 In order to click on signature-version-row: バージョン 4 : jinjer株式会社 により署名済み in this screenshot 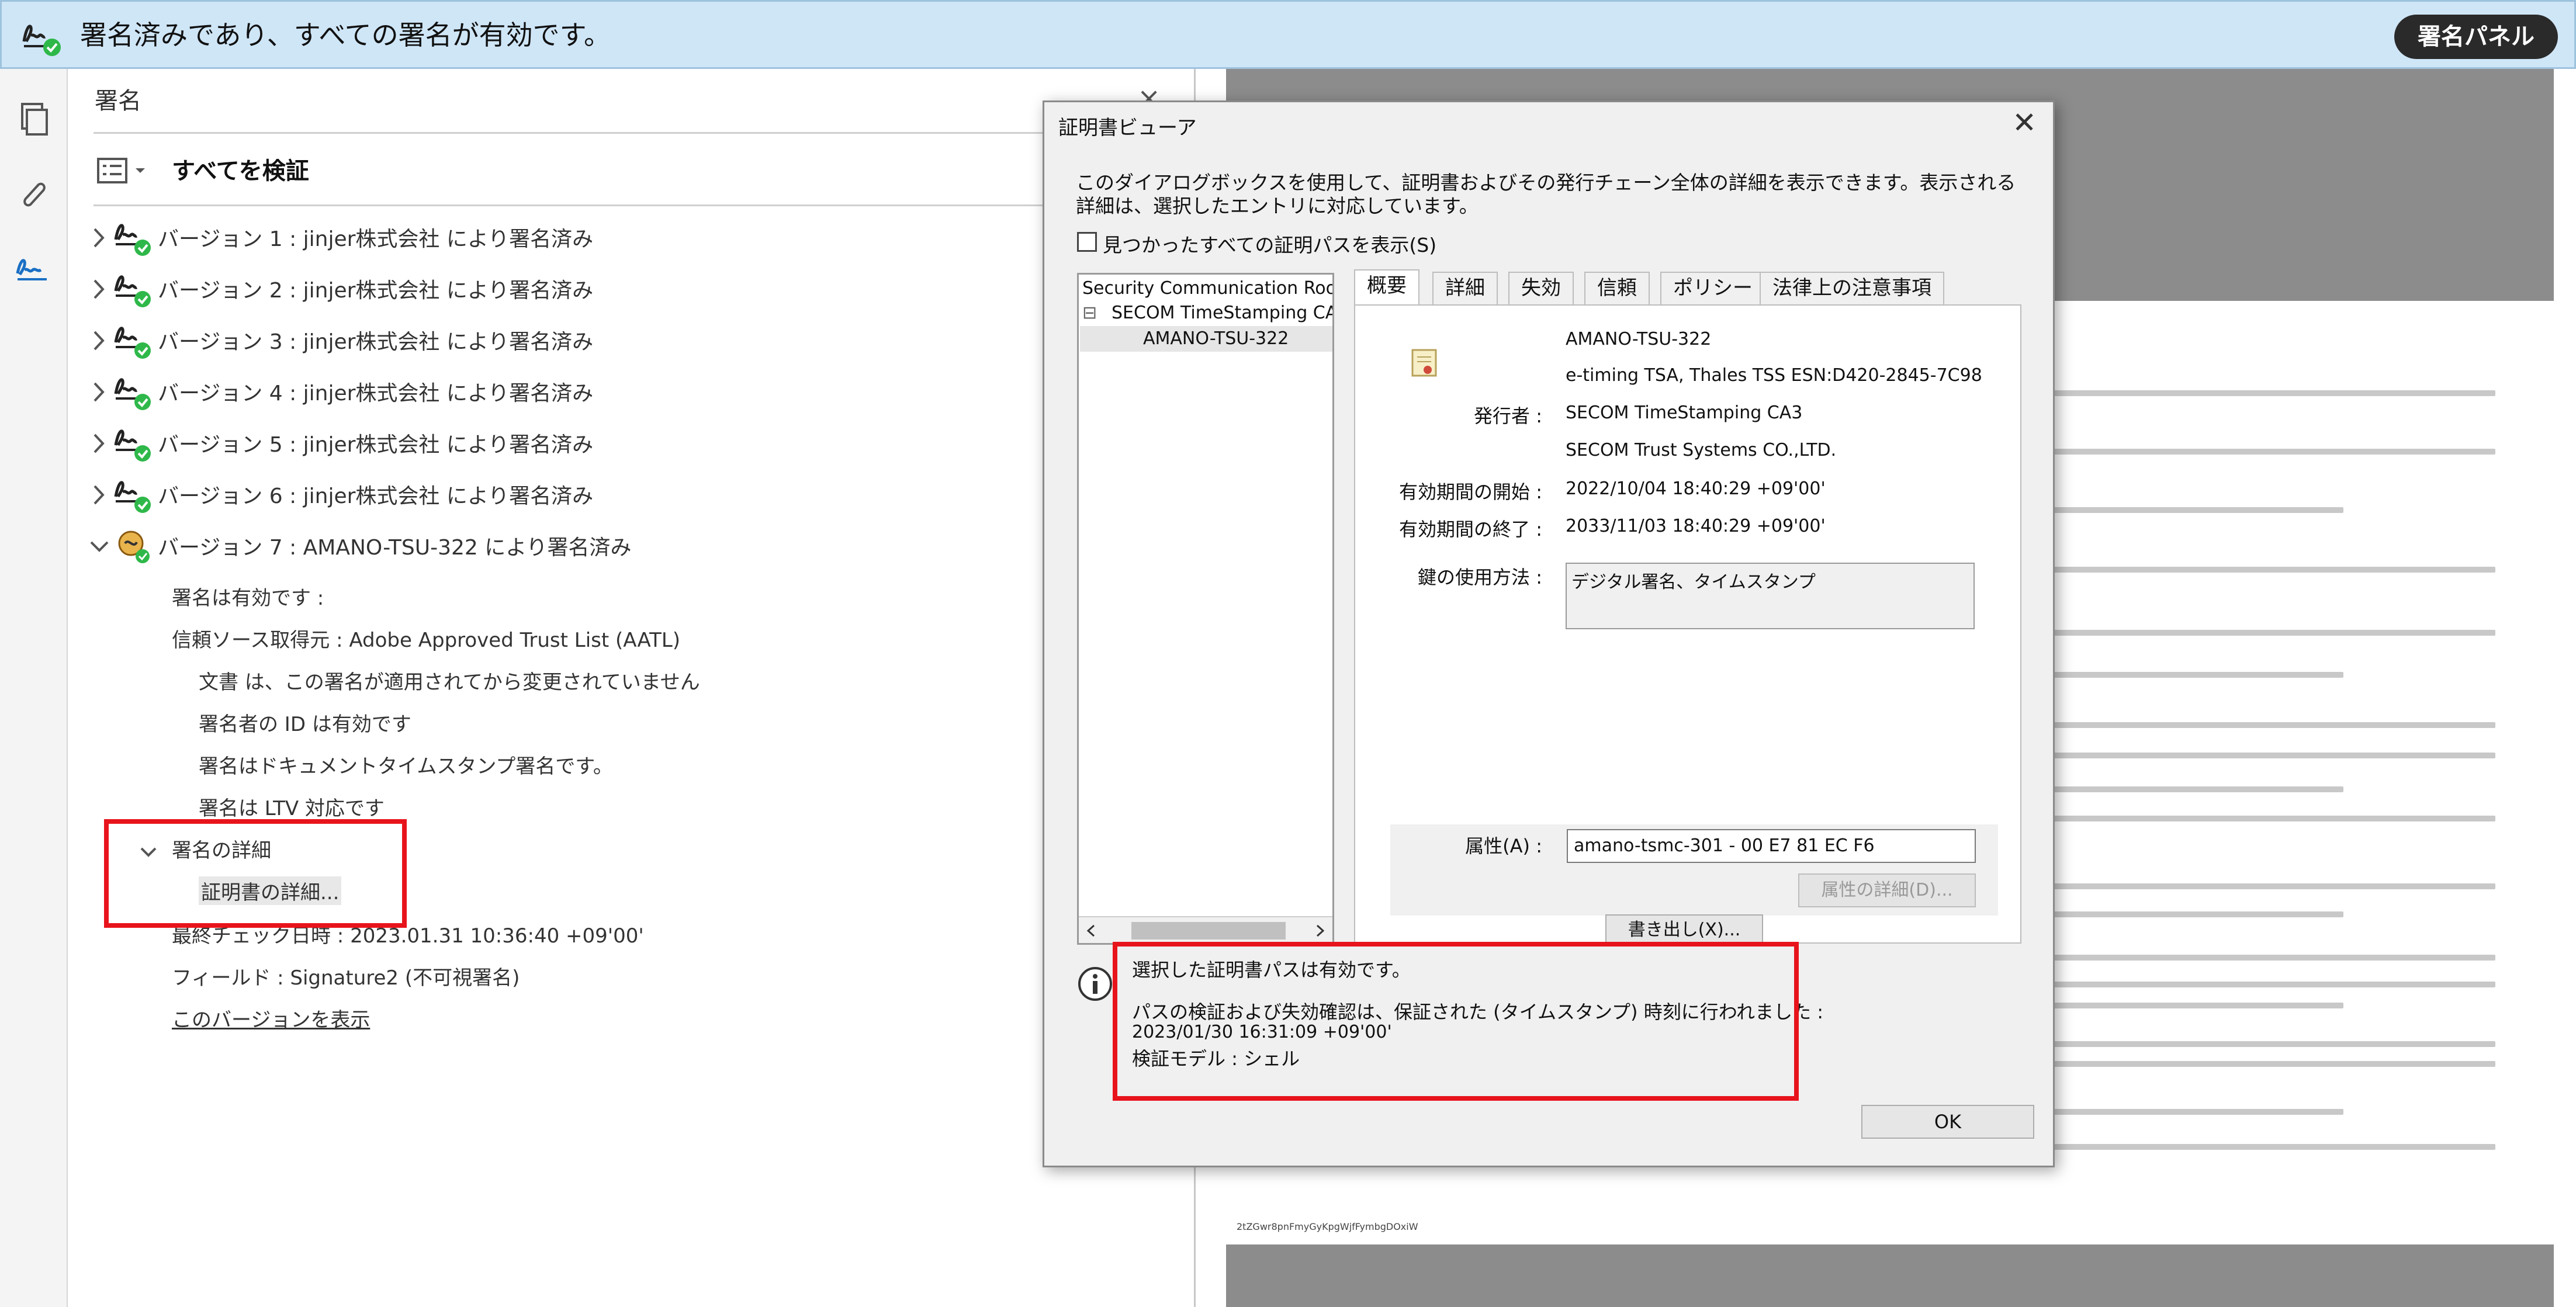, I will do `click(584, 395)`.